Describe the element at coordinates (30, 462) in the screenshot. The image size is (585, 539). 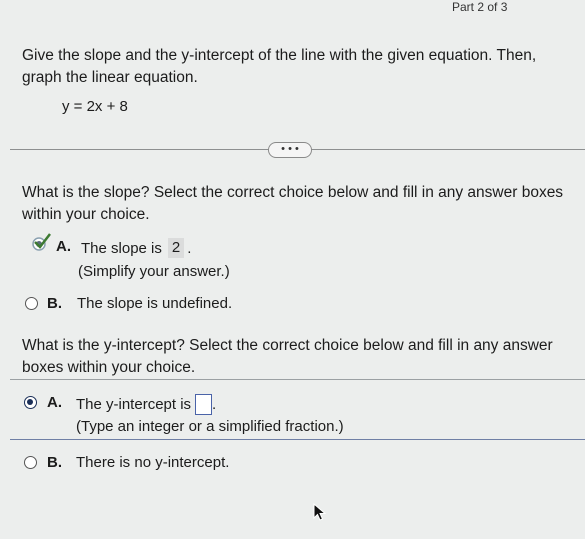
I see `intercept-choice-b-radio` at that location.